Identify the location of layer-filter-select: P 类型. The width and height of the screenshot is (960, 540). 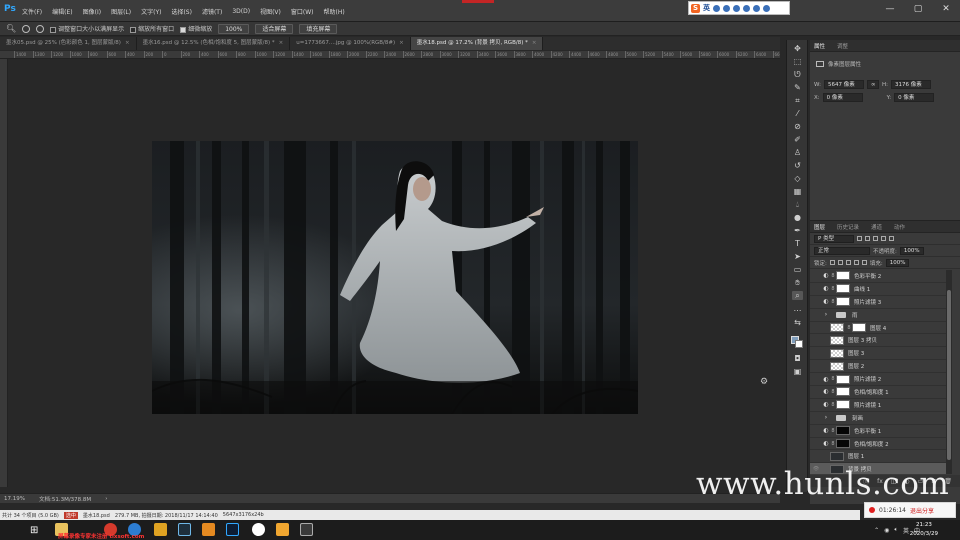
(834, 238).